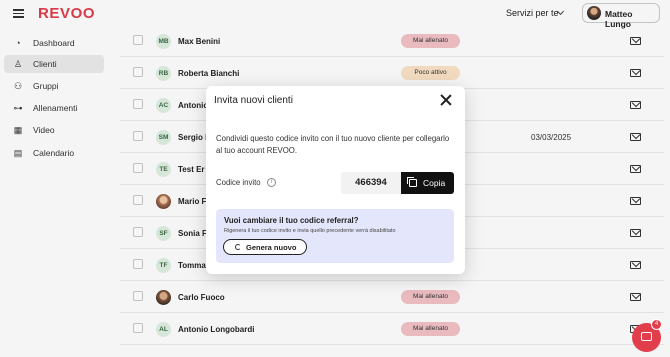 The width and height of the screenshot is (670, 357). I want to click on copy-icon, so click(412, 182).